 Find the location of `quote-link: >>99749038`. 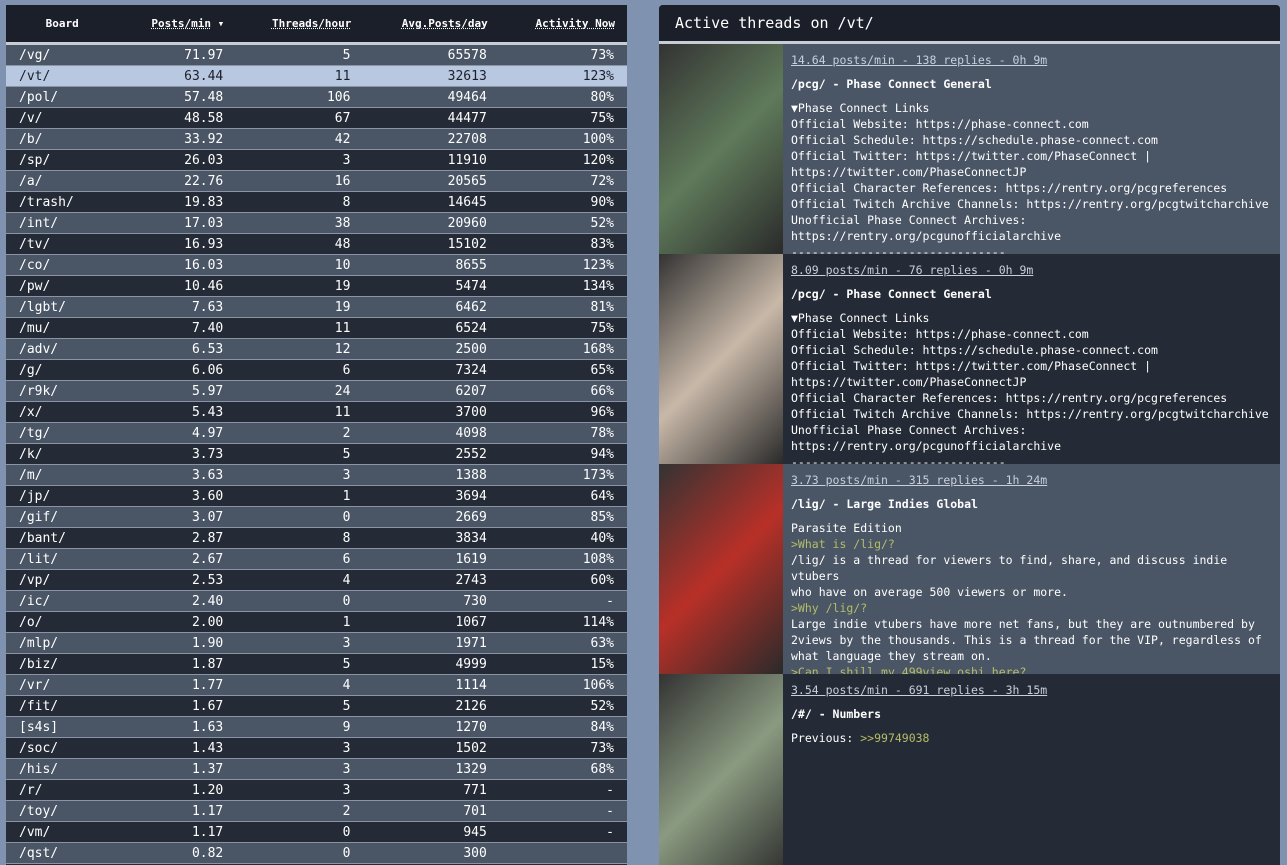

quote-link: >>99749038 is located at coordinates (894, 738).